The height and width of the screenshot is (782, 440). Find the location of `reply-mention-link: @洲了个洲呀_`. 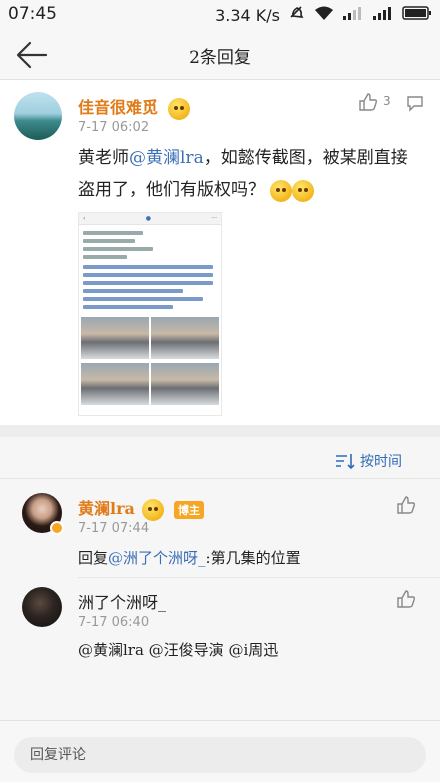

reply-mention-link: @洲了个洲呀_ is located at coordinates (157, 558).